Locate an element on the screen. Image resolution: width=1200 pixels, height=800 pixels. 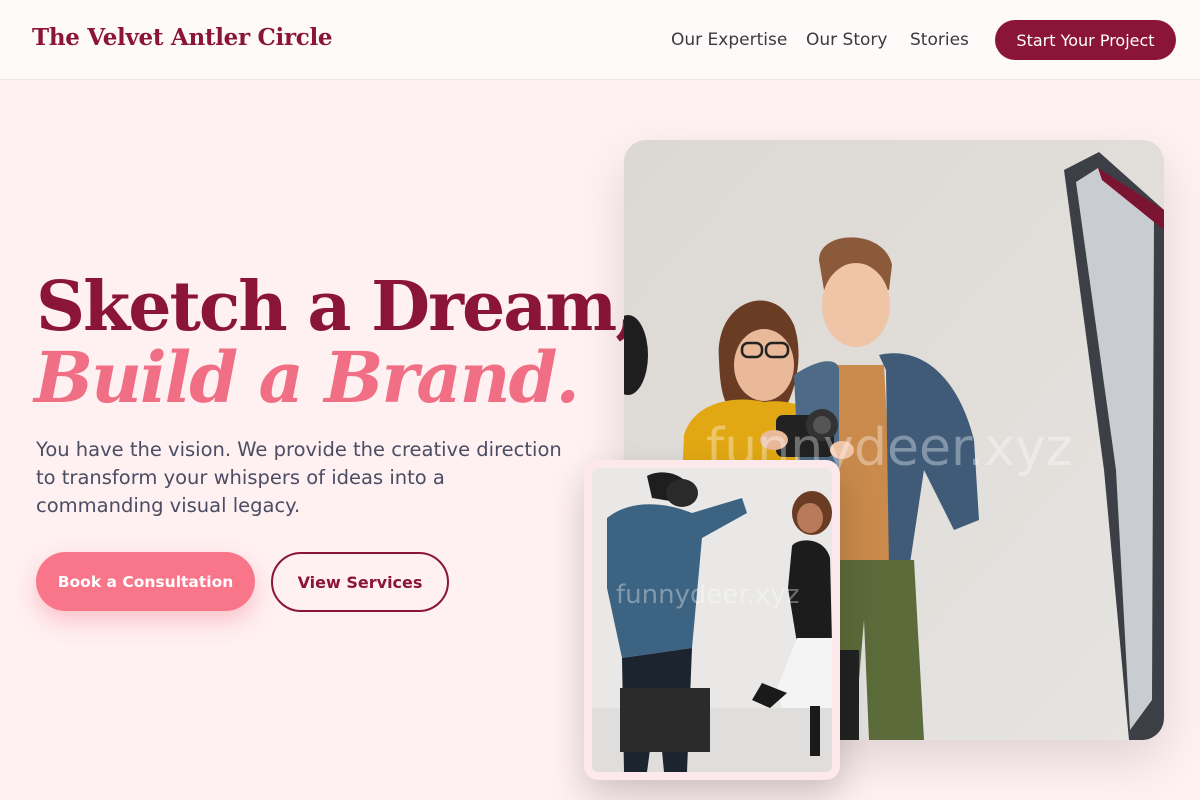
secondary-photo-watermark: funnydeer.xyz is located at coordinates (707, 595).